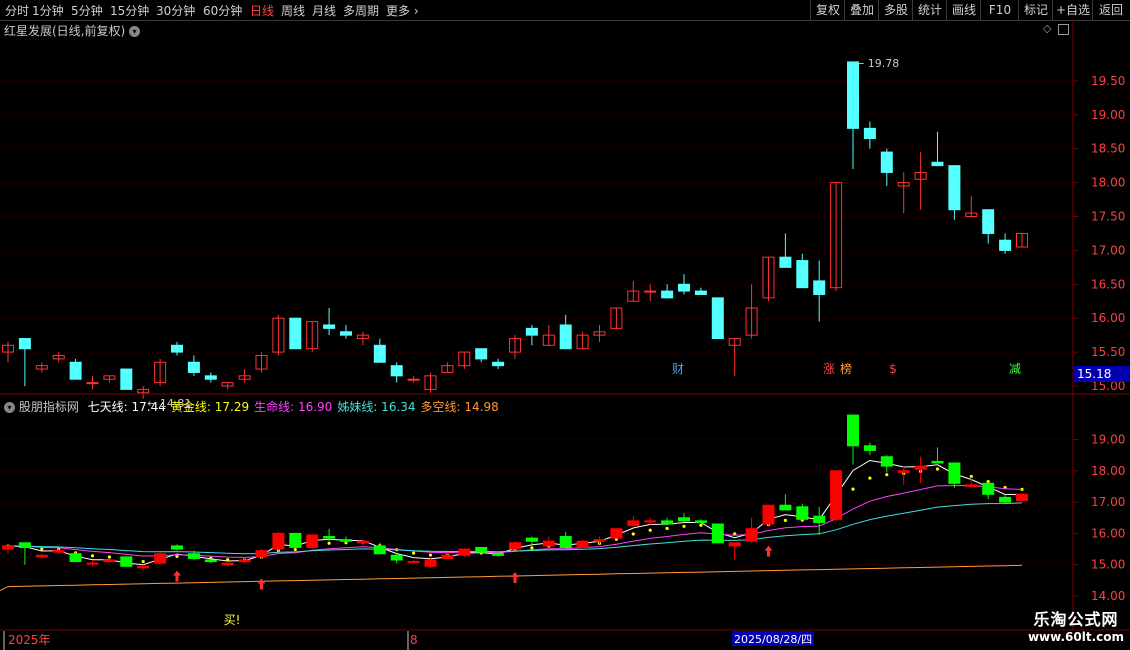  What do you see at coordinates (324, 10) in the screenshot?
I see `tab-monthly: 月线` at bounding box center [324, 10].